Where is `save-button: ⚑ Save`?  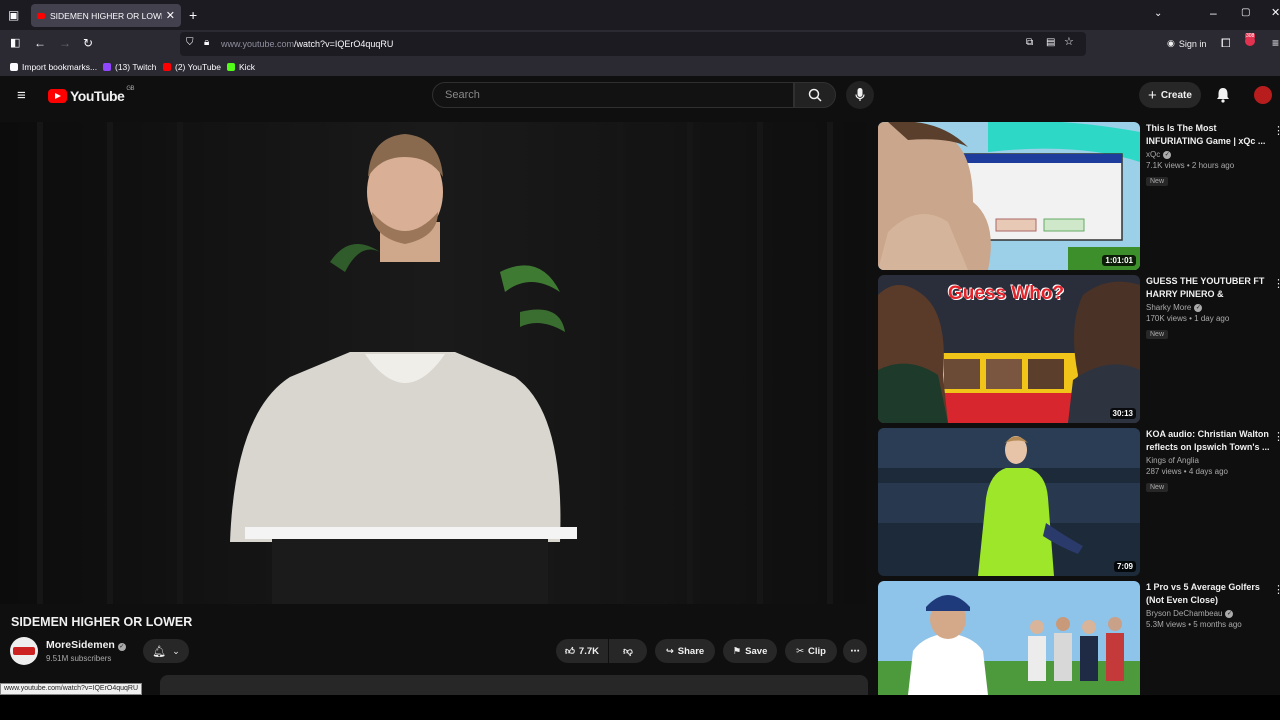
save-button: ⚑ Save is located at coordinates (750, 651).